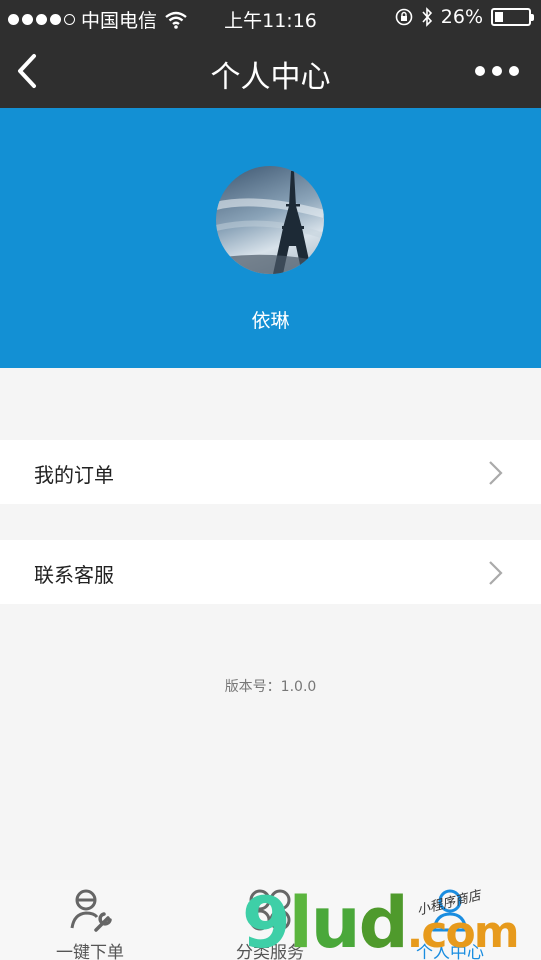  What do you see at coordinates (427, 17) in the screenshot?
I see `bluetooth-icon` at bounding box center [427, 17].